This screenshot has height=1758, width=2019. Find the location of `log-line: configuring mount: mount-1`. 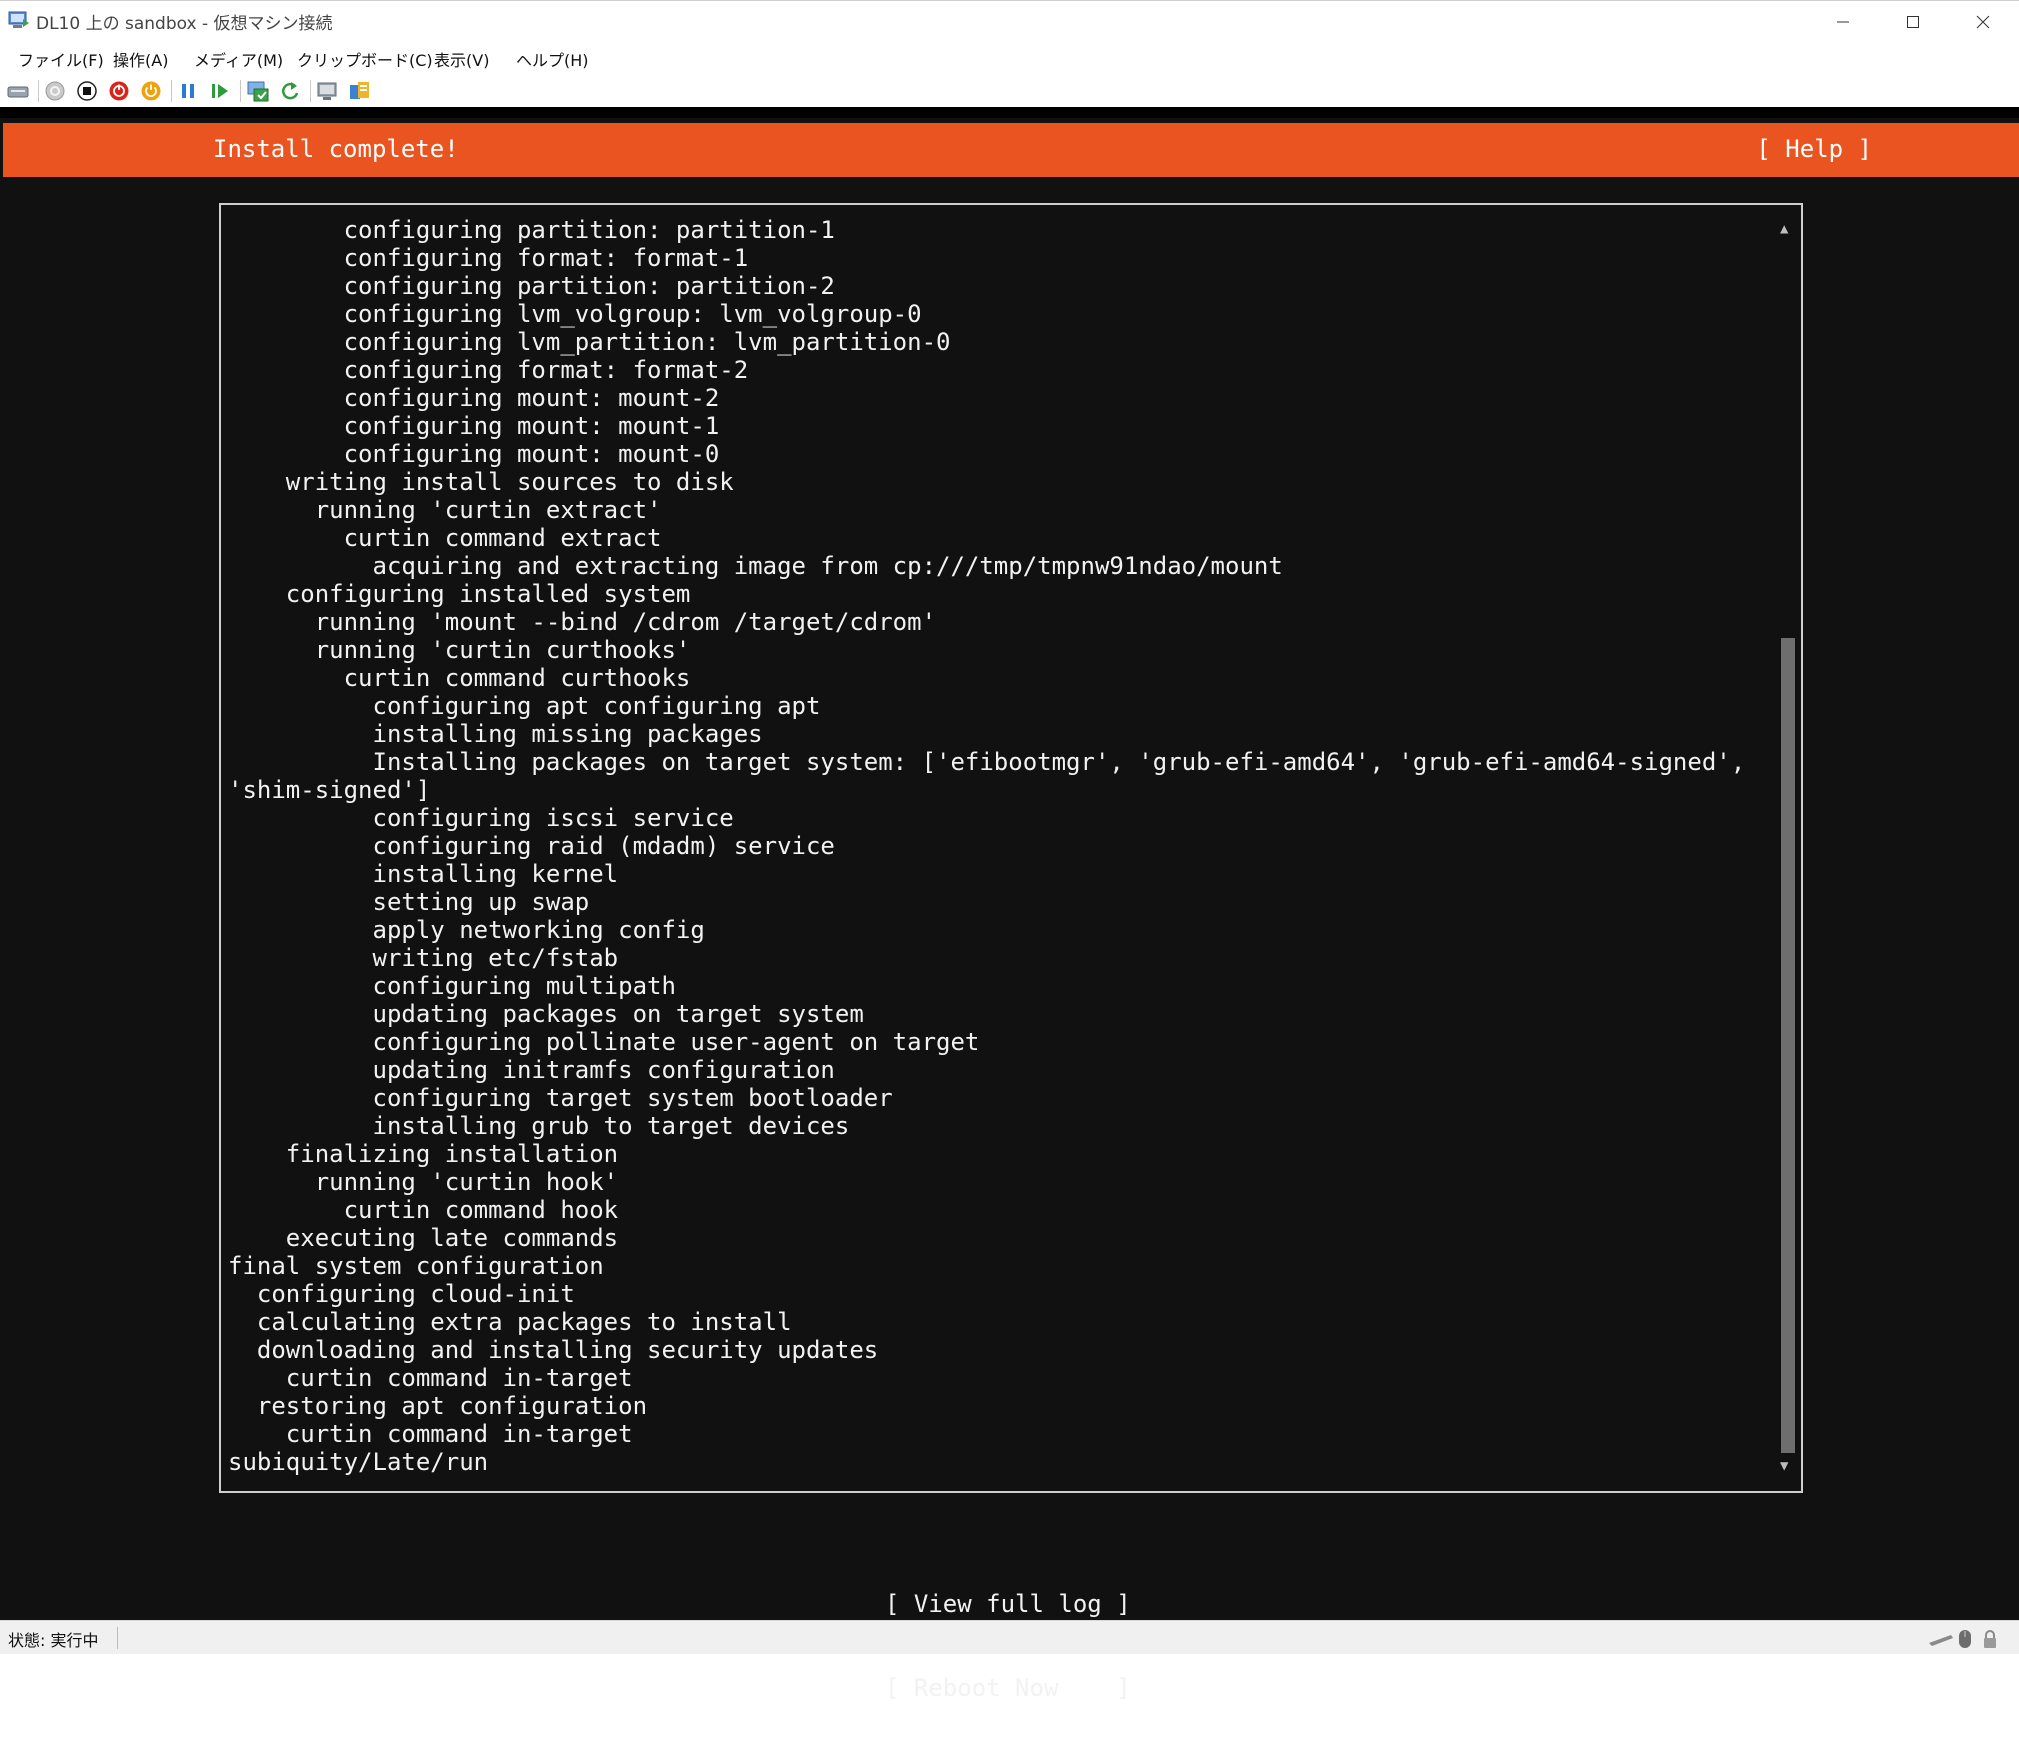

log-line: configuring mount: mount-1 is located at coordinates (474, 426).